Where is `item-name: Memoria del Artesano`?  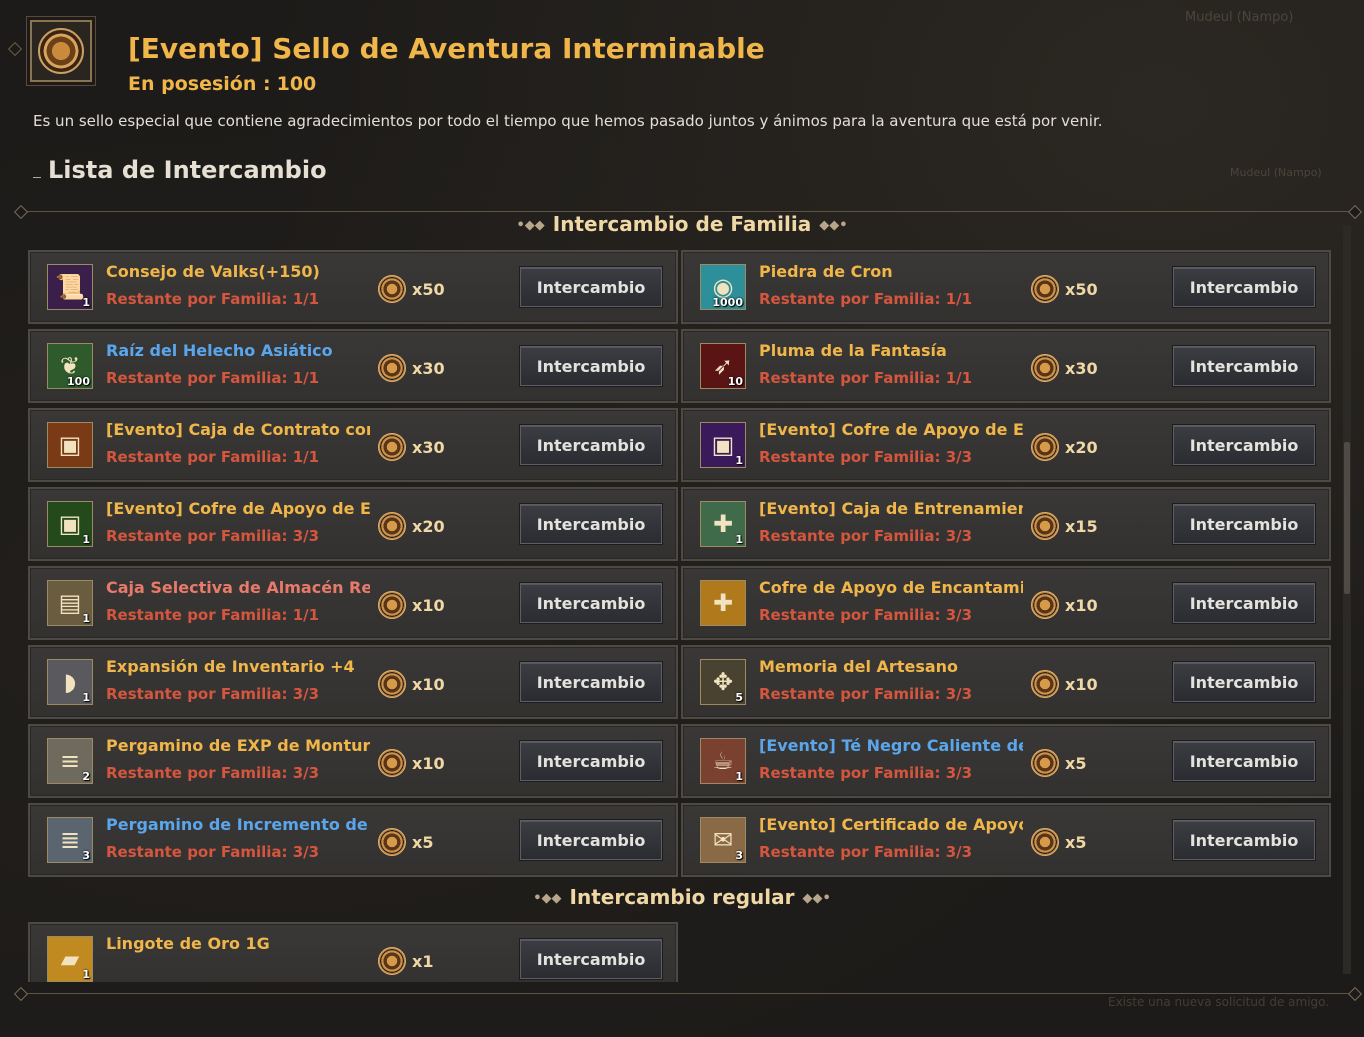
item-name: Memoria del Artesano is located at coordinates (859, 666).